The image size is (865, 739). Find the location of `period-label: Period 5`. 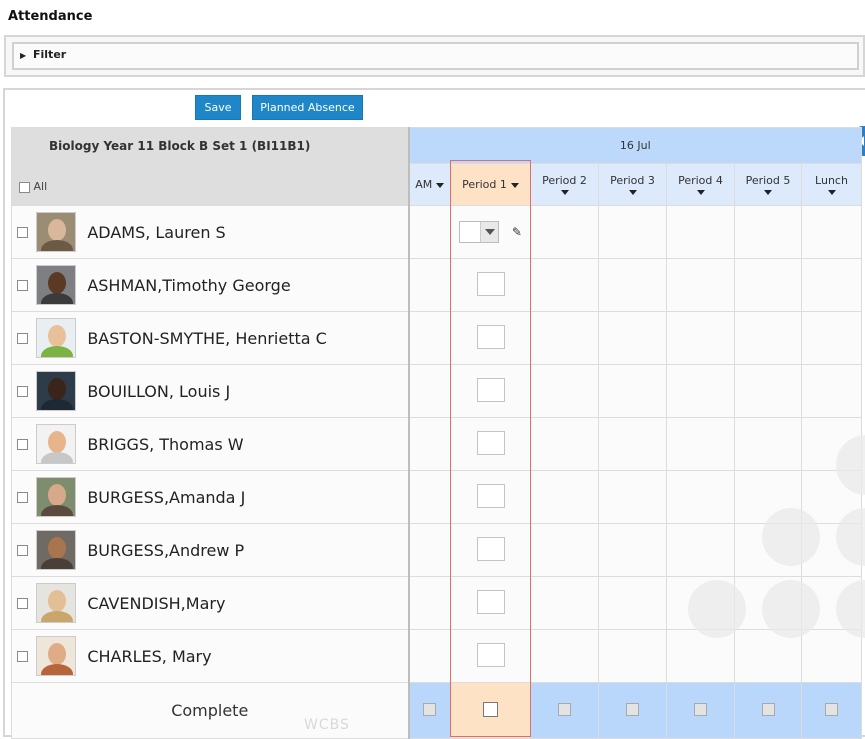

period-label: Period 5 is located at coordinates (768, 180).